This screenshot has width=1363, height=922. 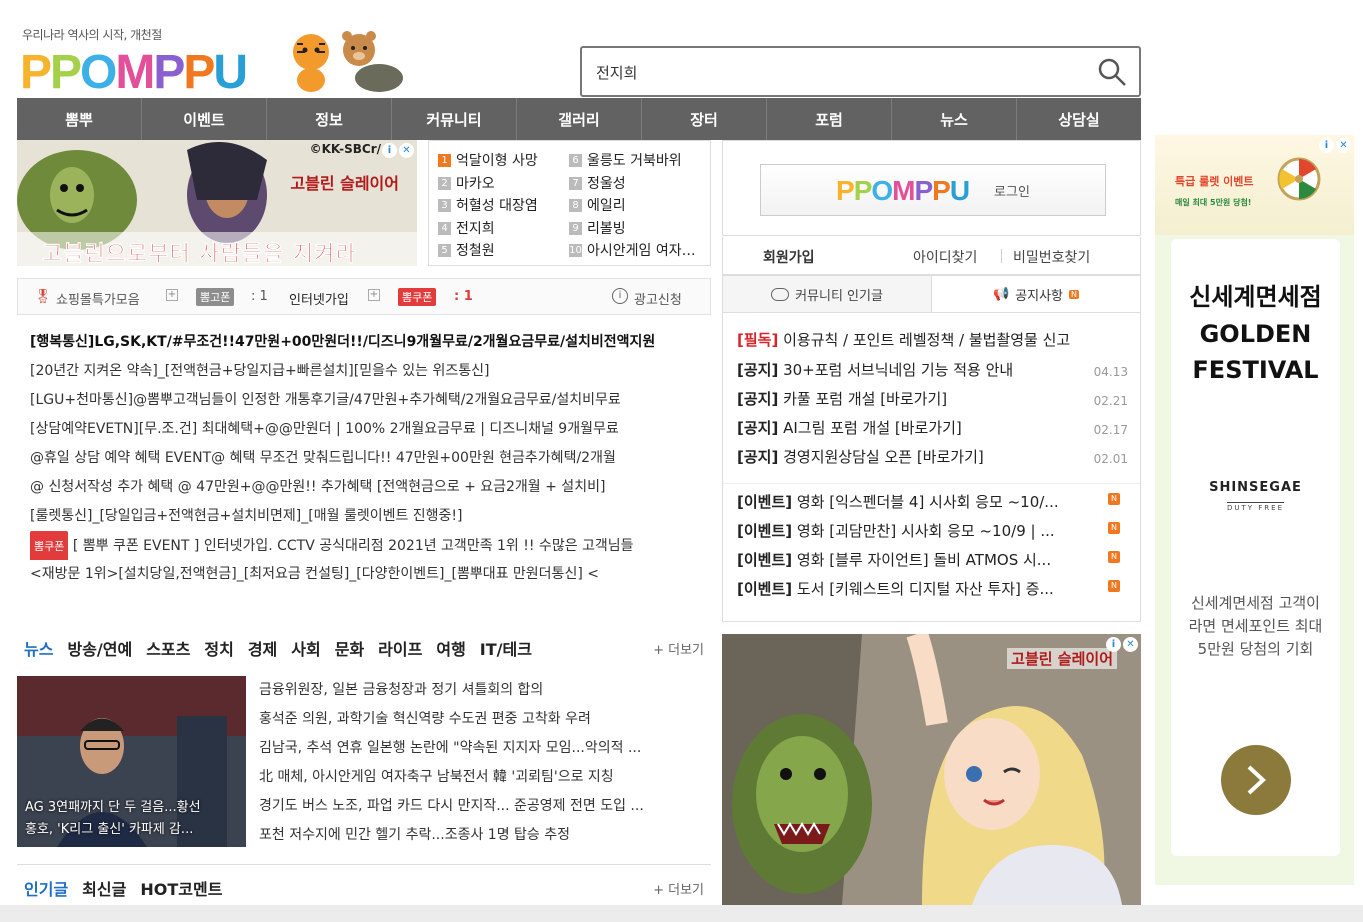 What do you see at coordinates (633, 183) in the screenshot?
I see `rank-item: 7 정울성` at bounding box center [633, 183].